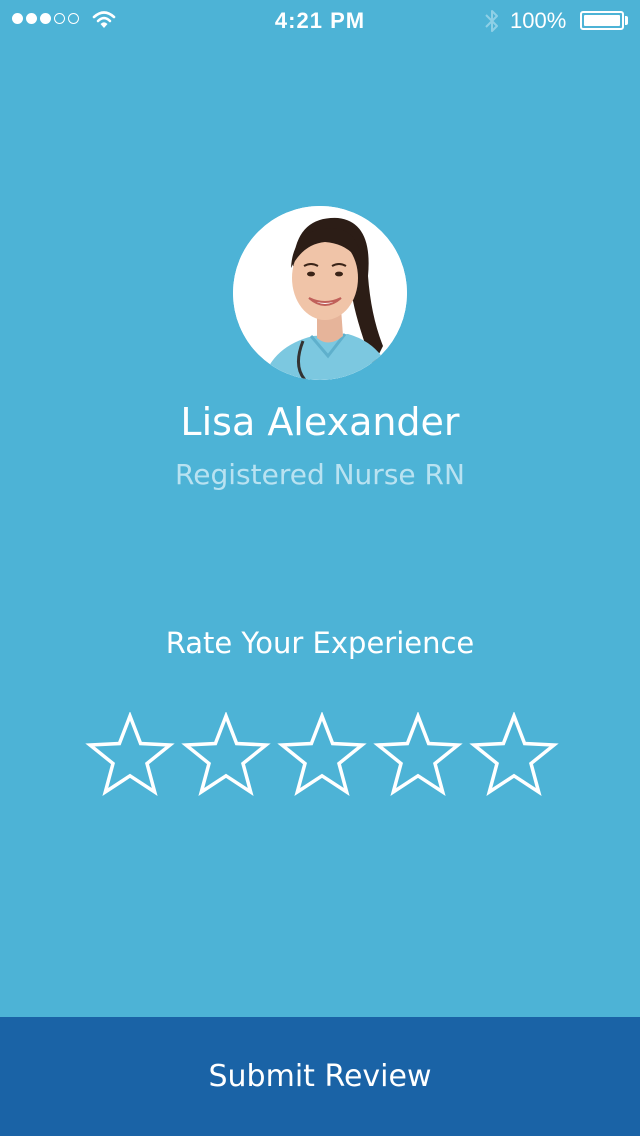  Describe the element at coordinates (491, 21) in the screenshot. I see `bluetooth-icon` at that location.